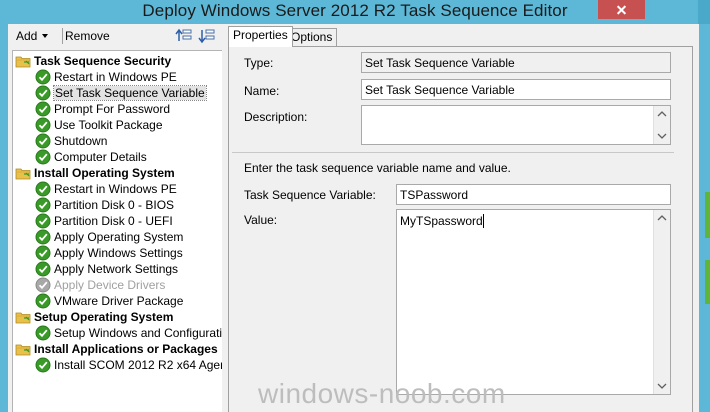 This screenshot has width=710, height=412. I want to click on tree-item-label: Shutdown, so click(81, 141).